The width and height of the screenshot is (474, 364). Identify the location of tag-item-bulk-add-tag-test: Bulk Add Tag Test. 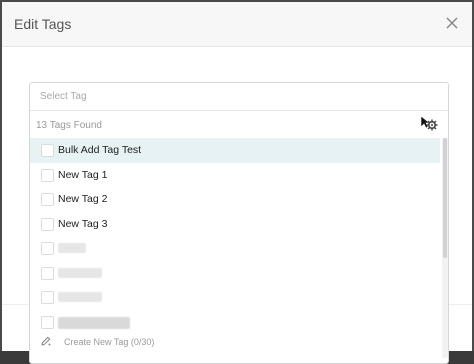
(235, 150).